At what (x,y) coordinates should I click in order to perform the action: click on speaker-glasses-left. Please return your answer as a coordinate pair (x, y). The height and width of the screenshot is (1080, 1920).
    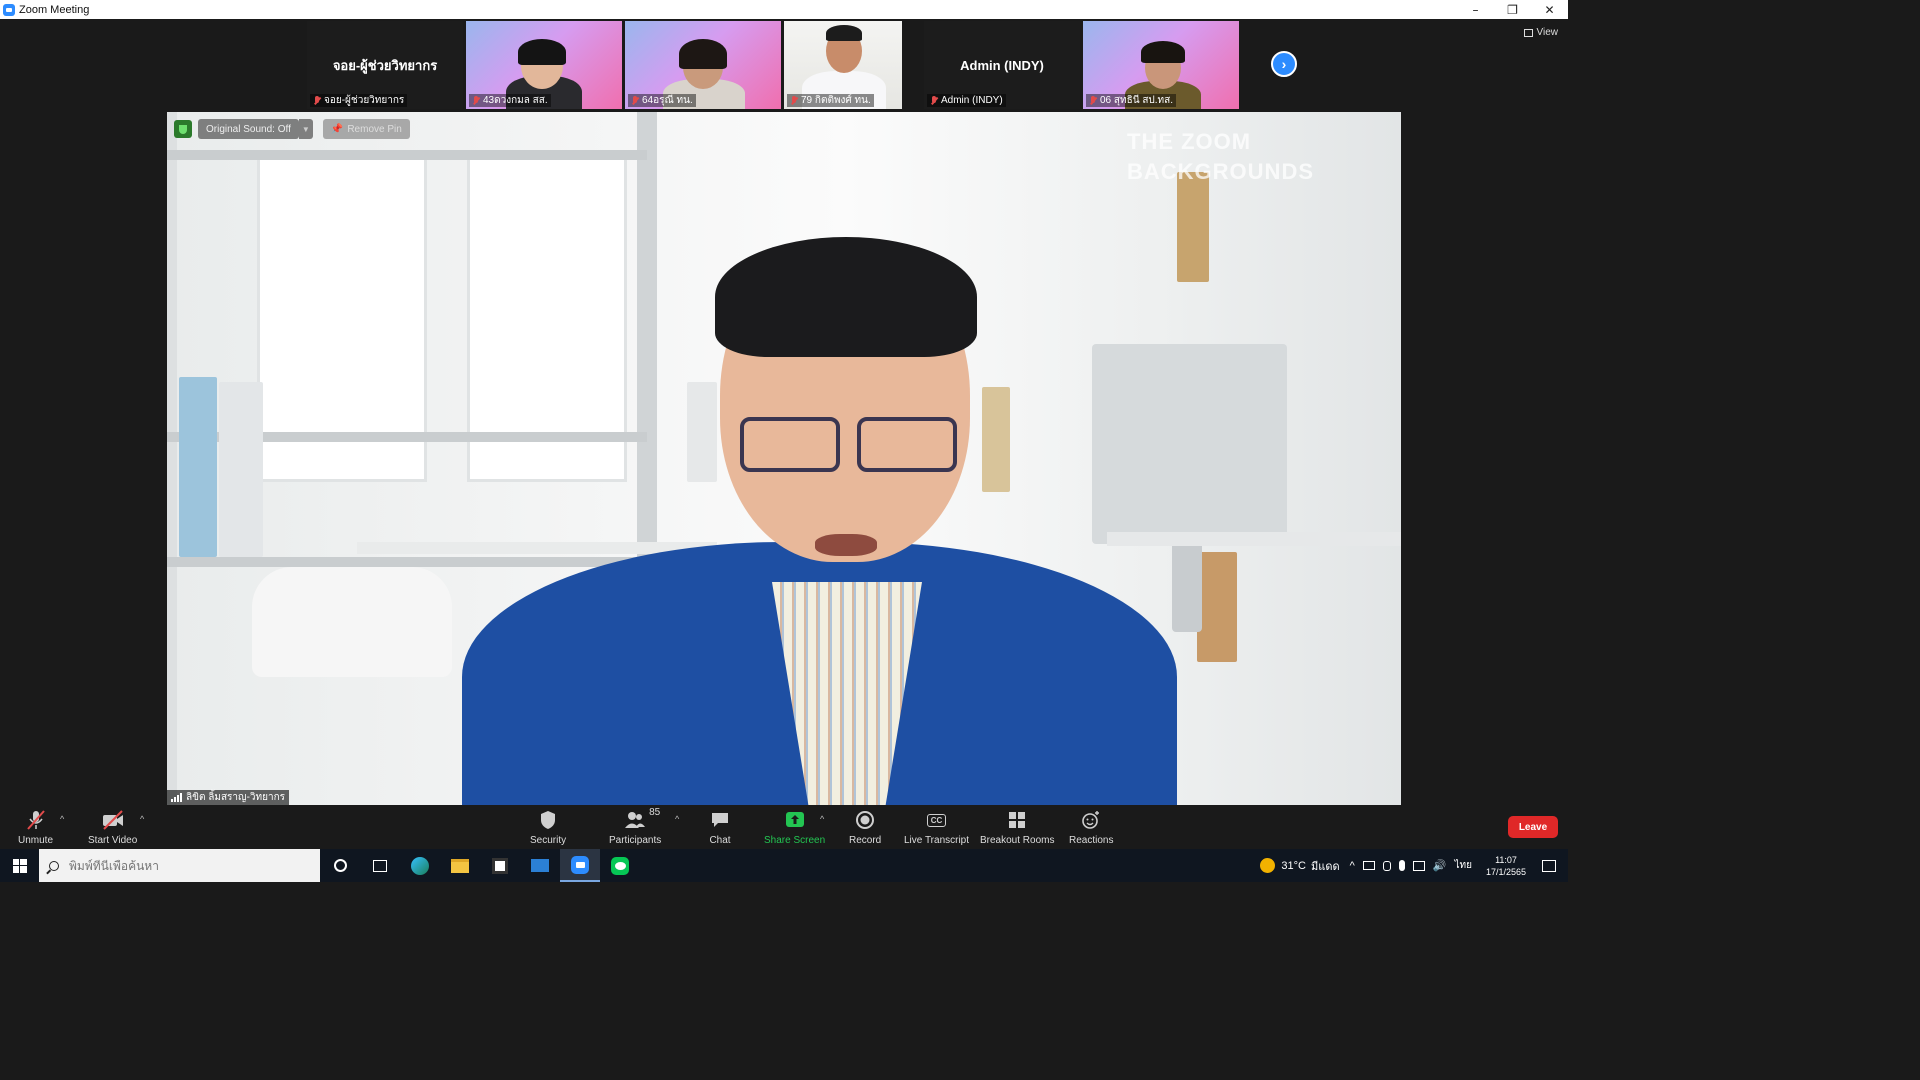
    Looking at the image, I should click on (790, 444).